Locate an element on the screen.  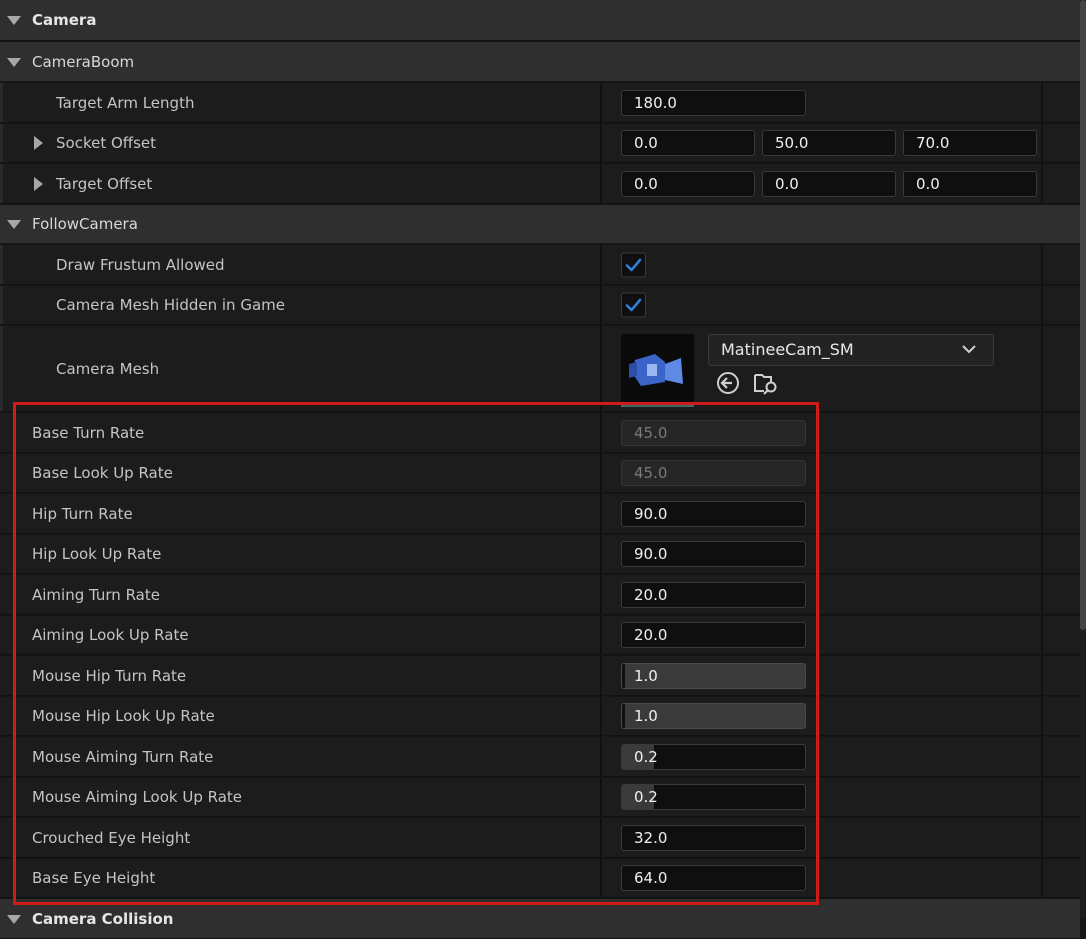
camera-mesh-dropdown: MatineeCam_SM is located at coordinates (851, 350).